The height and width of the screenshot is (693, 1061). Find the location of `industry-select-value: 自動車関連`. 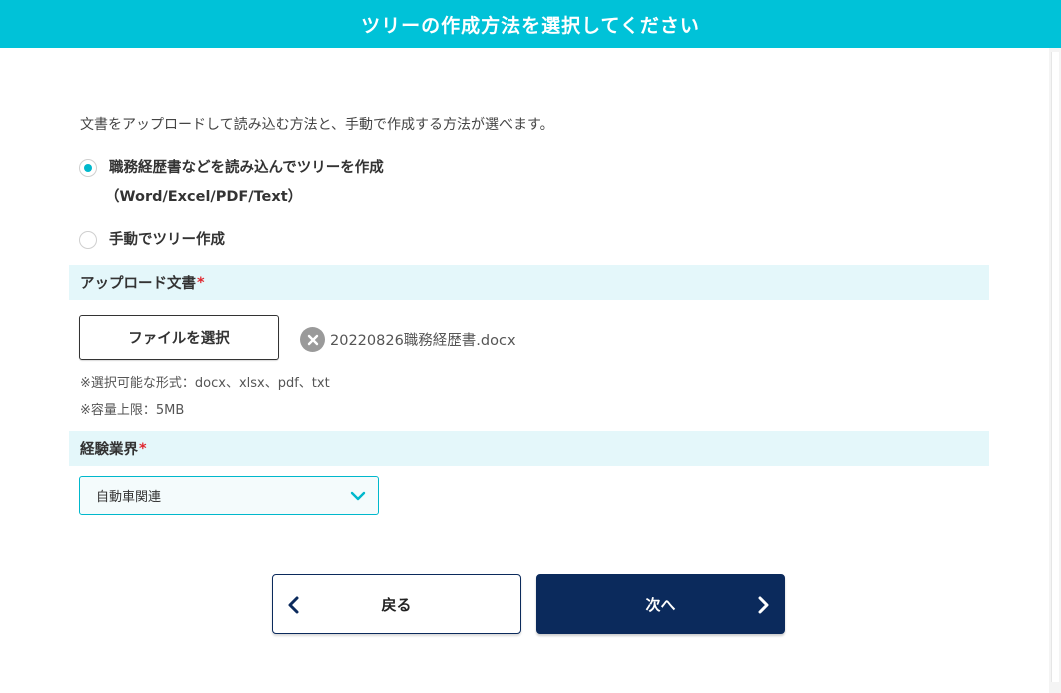

industry-select-value: 自動車関連 is located at coordinates (129, 497).